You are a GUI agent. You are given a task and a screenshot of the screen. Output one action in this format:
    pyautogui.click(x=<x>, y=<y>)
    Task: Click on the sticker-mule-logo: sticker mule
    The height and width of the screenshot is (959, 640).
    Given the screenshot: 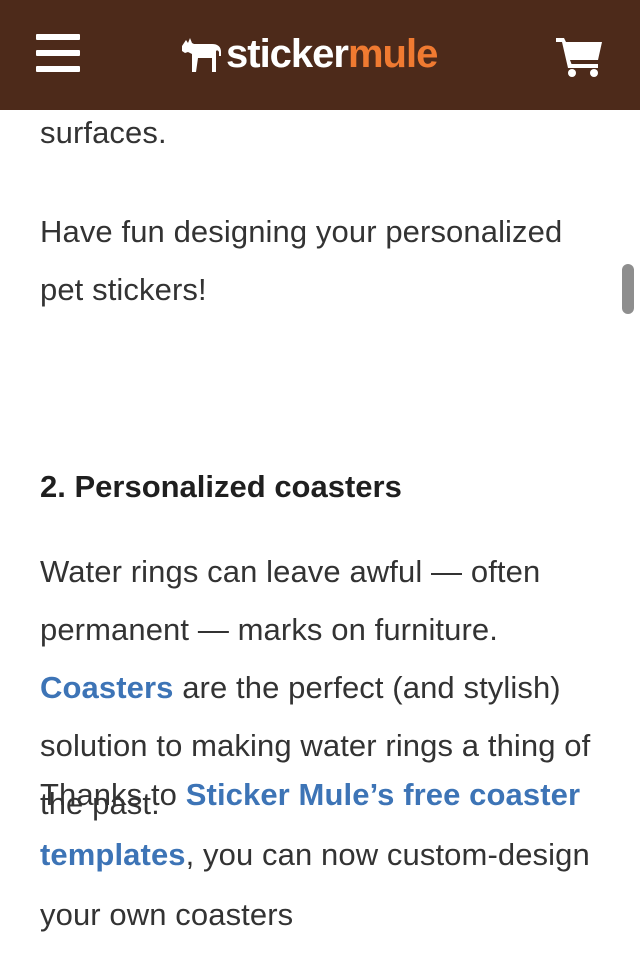 What is the action you would take?
    pyautogui.click(x=323, y=54)
    